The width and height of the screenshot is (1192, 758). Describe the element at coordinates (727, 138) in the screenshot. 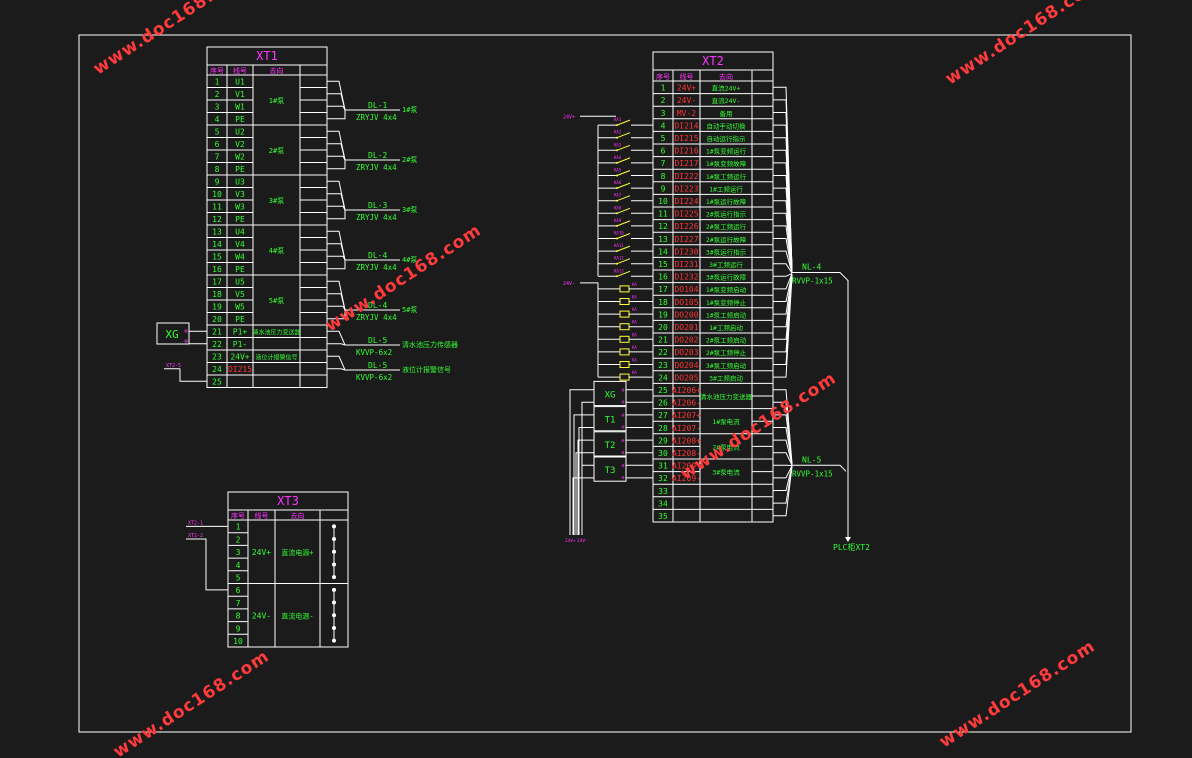

I see `xt2-destination: 自动运行指示` at that location.